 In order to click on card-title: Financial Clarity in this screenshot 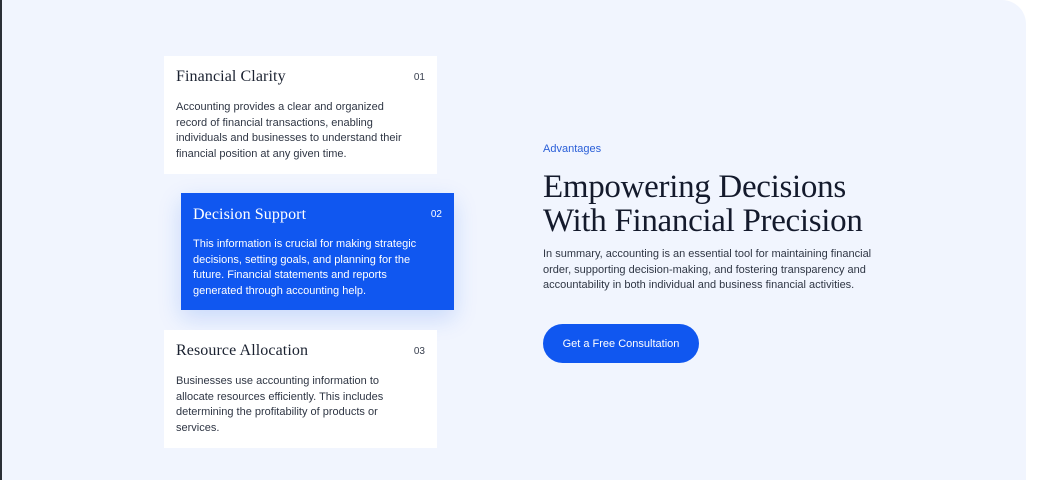, I will do `click(231, 76)`.